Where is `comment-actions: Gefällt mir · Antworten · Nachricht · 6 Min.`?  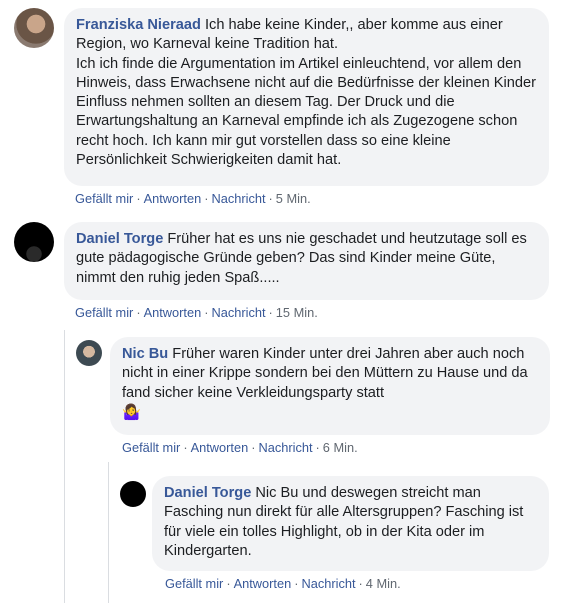
comment-actions: Gefällt mir · Antworten · Nachricht · 6 Min. is located at coordinates (240, 447).